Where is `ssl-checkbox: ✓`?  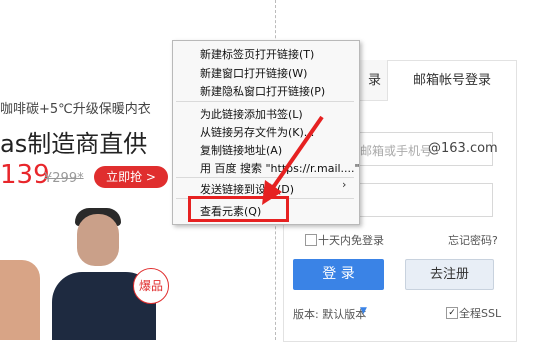
ssl-checkbox: ✓ is located at coordinates (452, 313).